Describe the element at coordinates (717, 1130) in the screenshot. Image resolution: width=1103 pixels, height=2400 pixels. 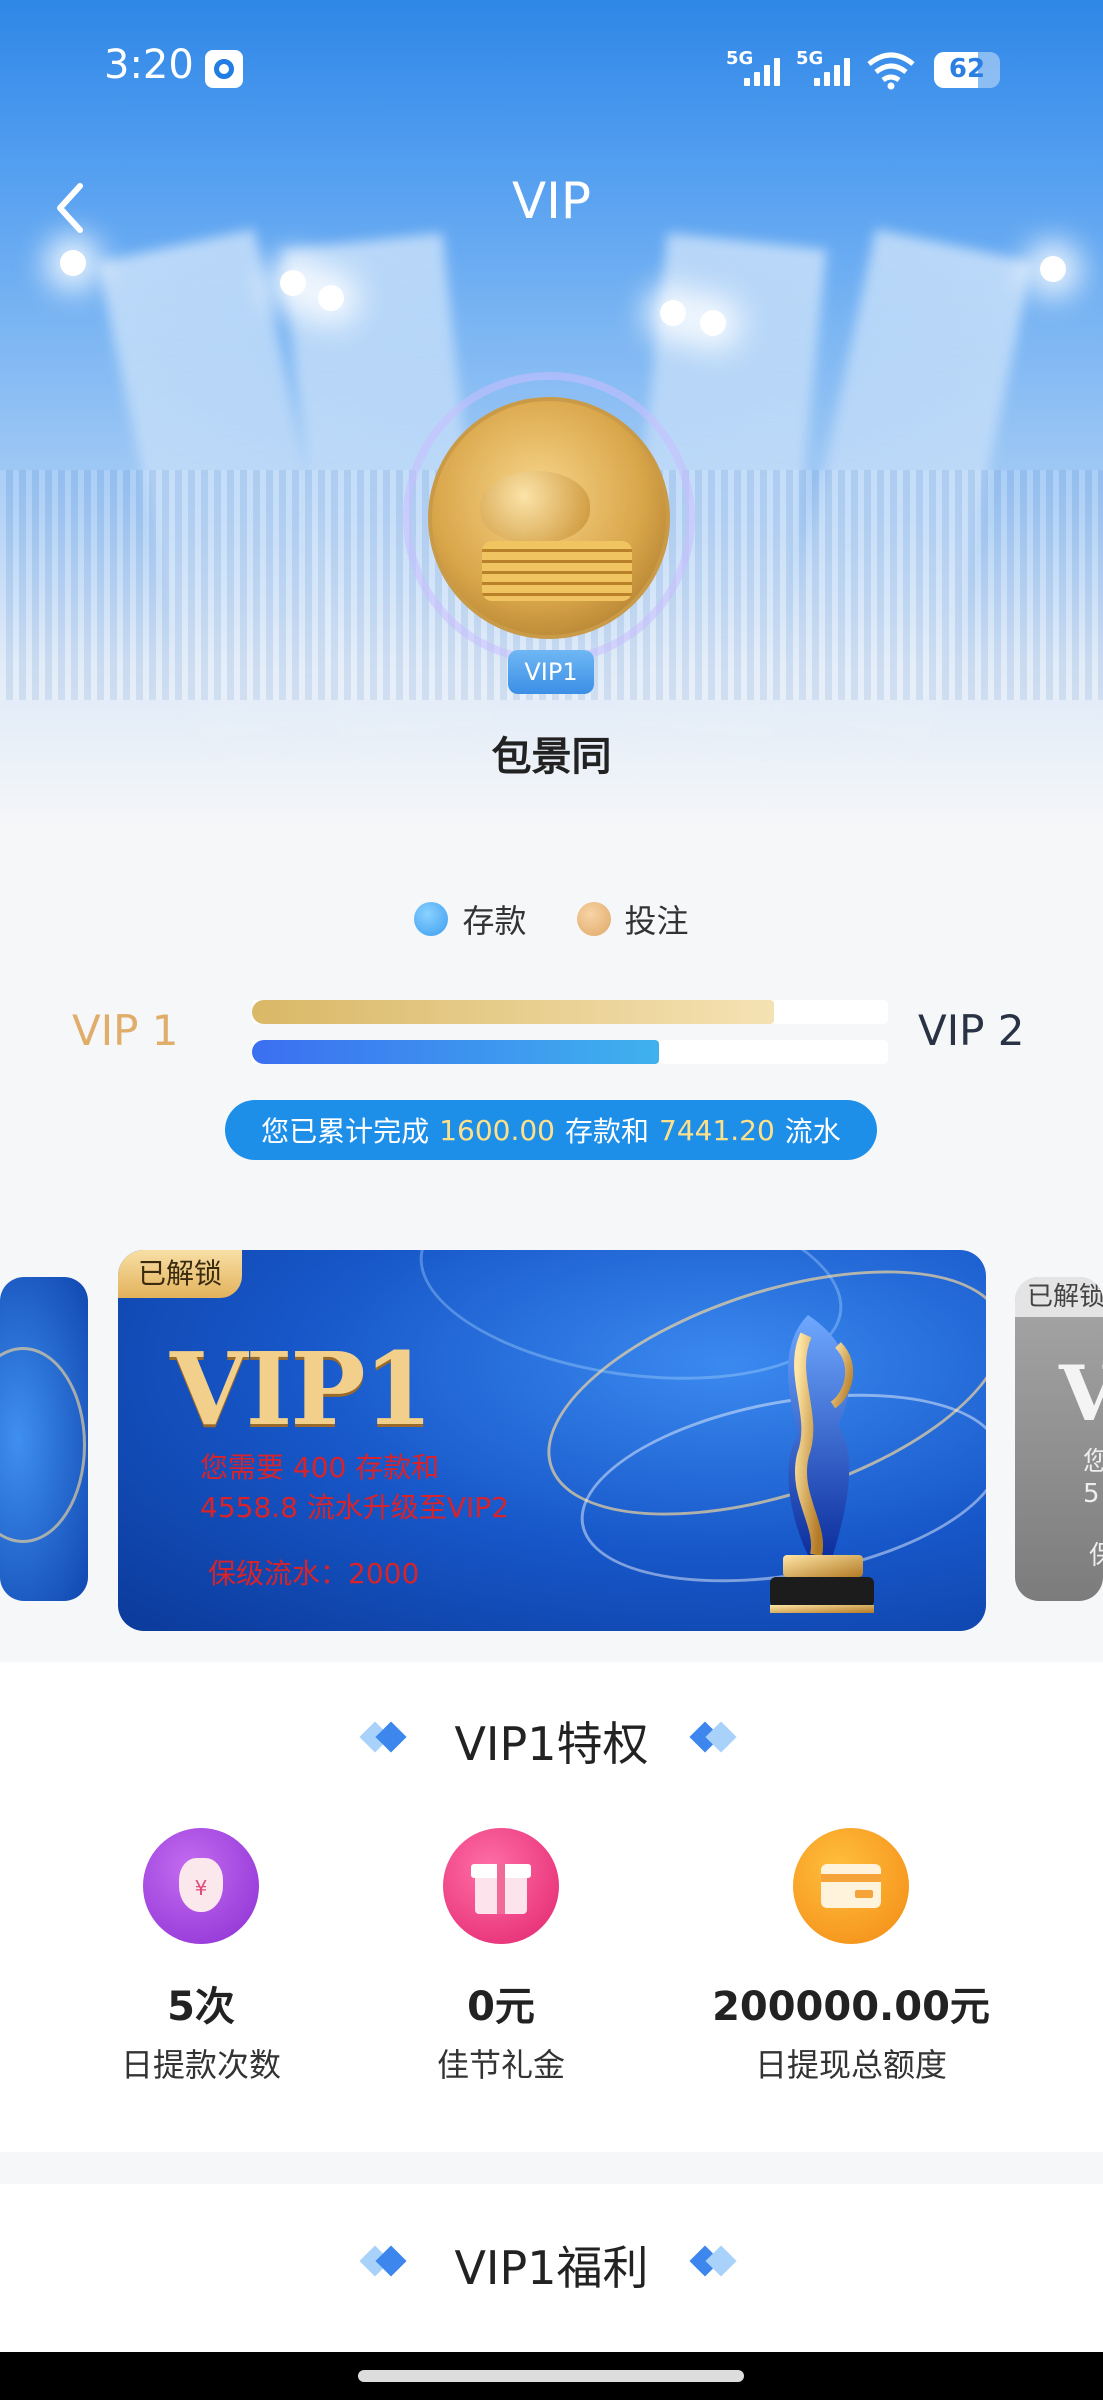
I see `summary-turnover-amount: 7441.20` at that location.